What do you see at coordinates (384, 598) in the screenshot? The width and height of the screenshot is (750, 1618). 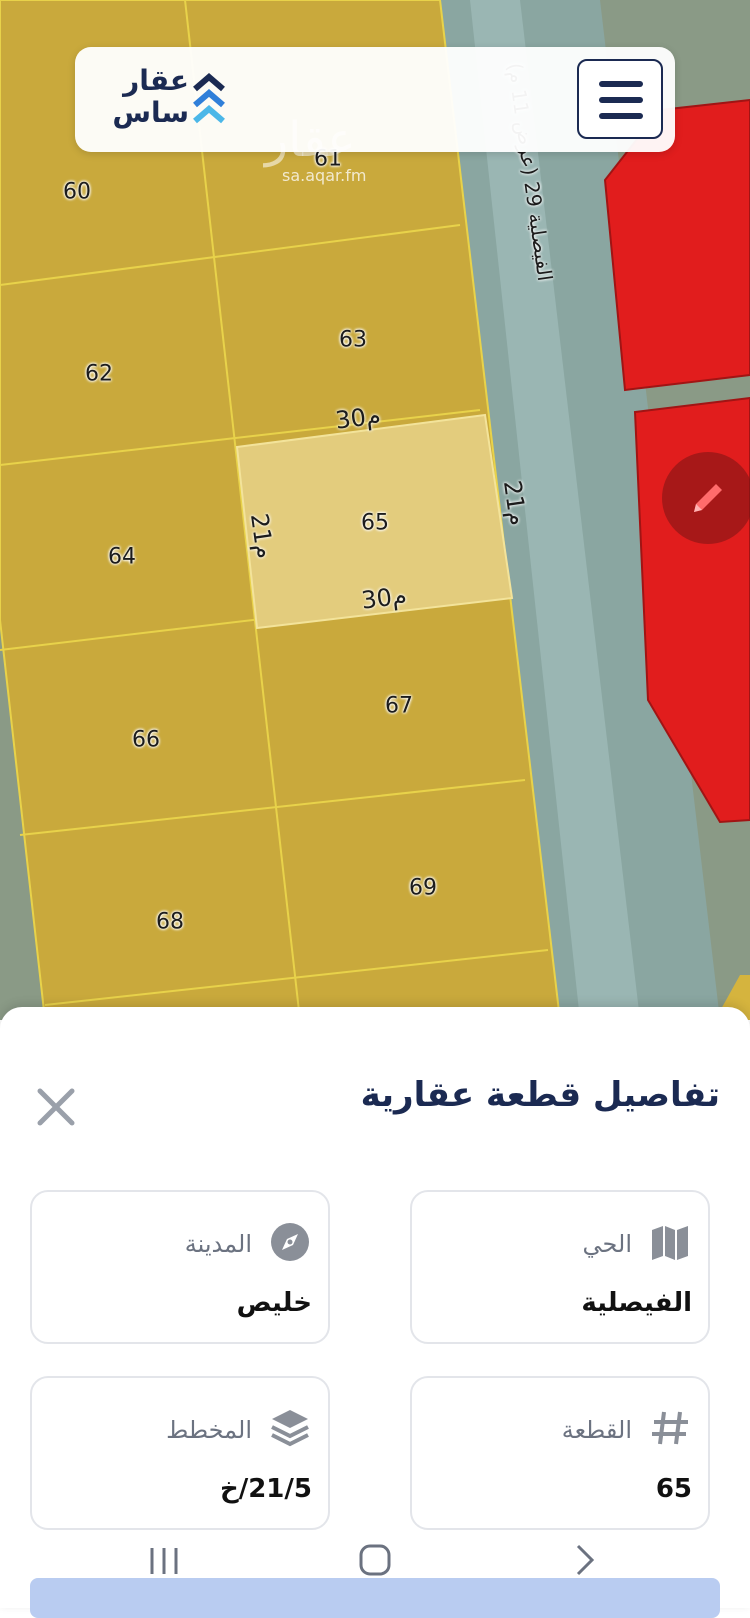 I see `dimension-bottom: 30م` at bounding box center [384, 598].